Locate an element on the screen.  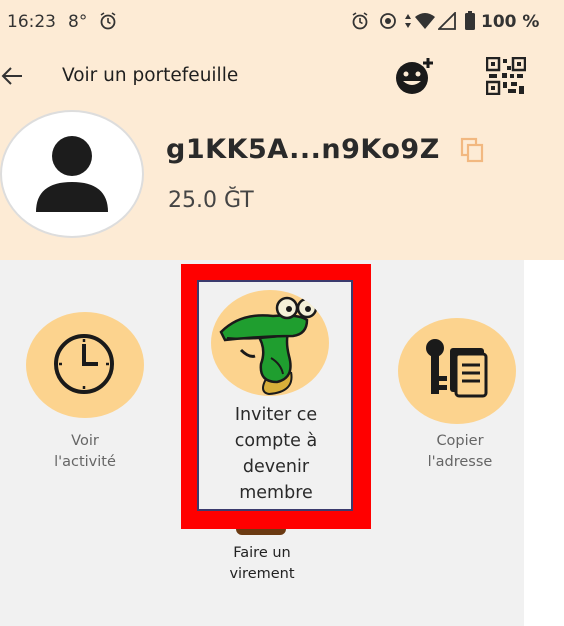
activity-circle is located at coordinates (85, 365).